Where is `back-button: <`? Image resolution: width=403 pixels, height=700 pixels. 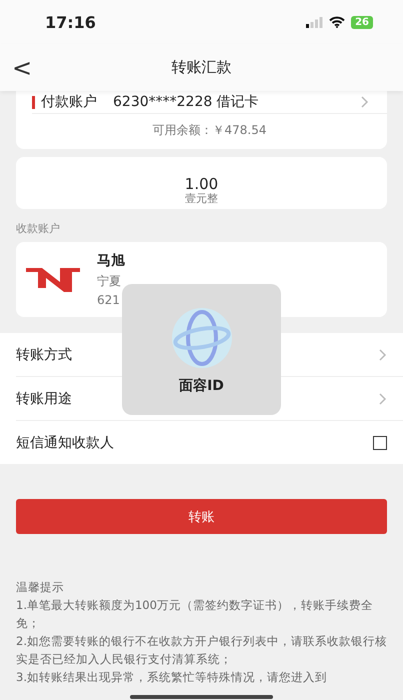
back-button: < is located at coordinates (22, 68).